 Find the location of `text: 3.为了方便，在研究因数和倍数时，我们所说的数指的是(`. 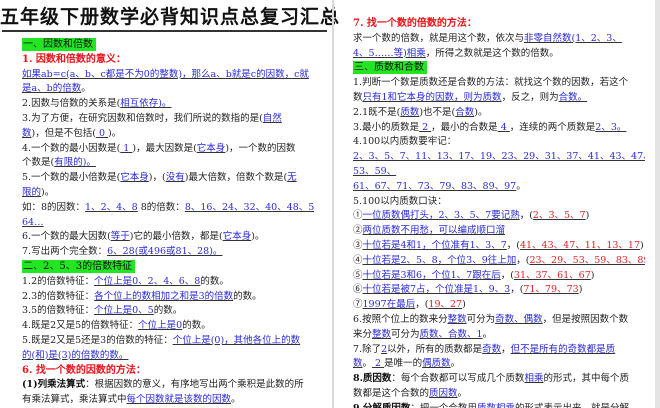

text: 3.为了方便，在研究因数和倍数时，我们所说的数指的是( is located at coordinates (142, 118).